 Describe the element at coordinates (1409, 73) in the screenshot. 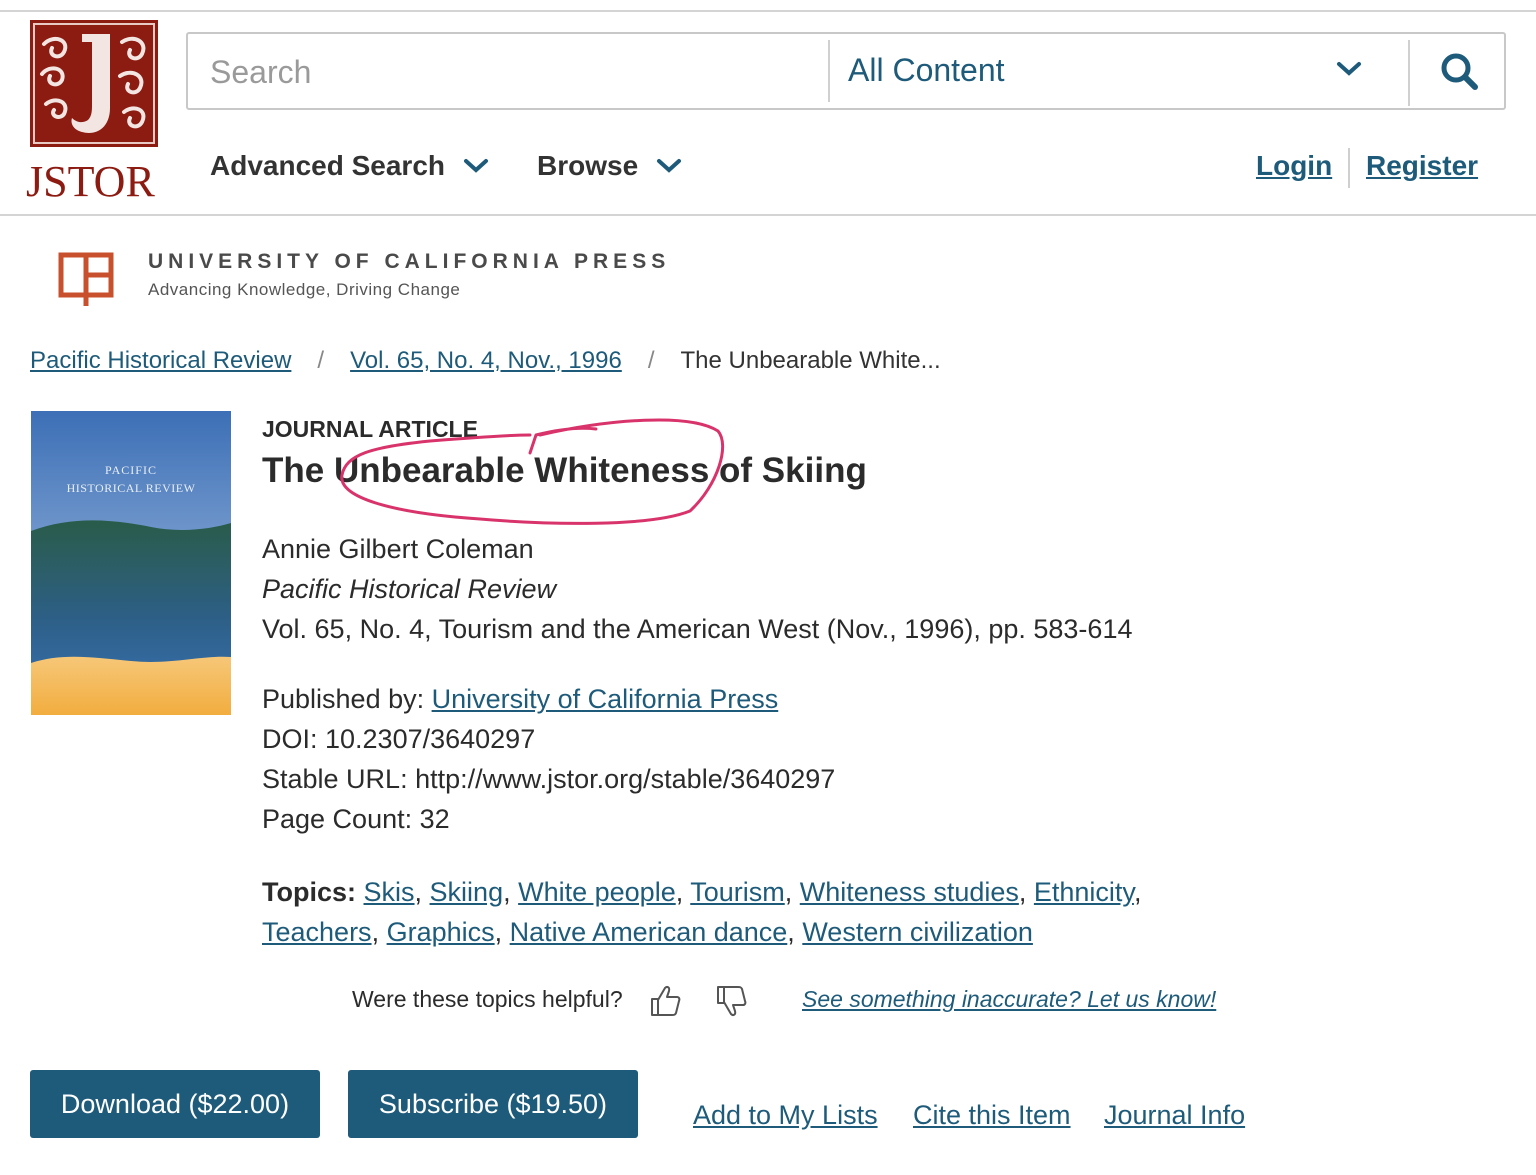

I see `search-divider` at that location.